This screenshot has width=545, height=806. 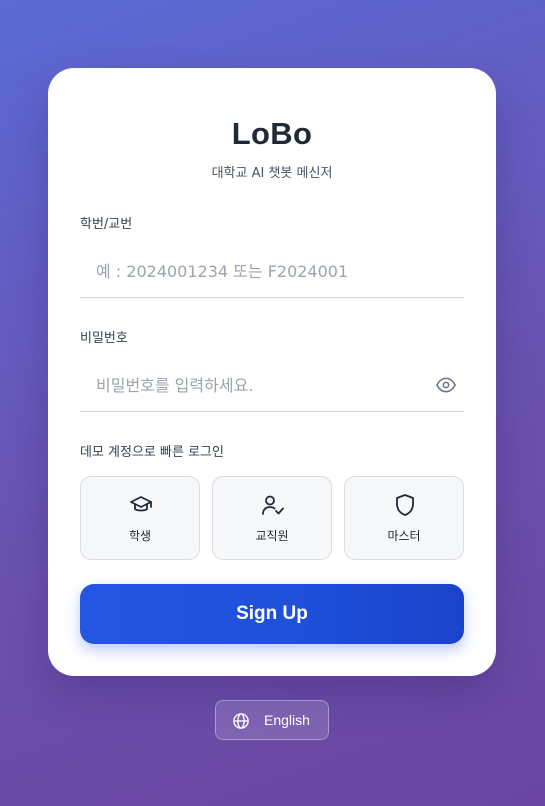 What do you see at coordinates (140, 536) in the screenshot?
I see `demo-student-label: 학생` at bounding box center [140, 536].